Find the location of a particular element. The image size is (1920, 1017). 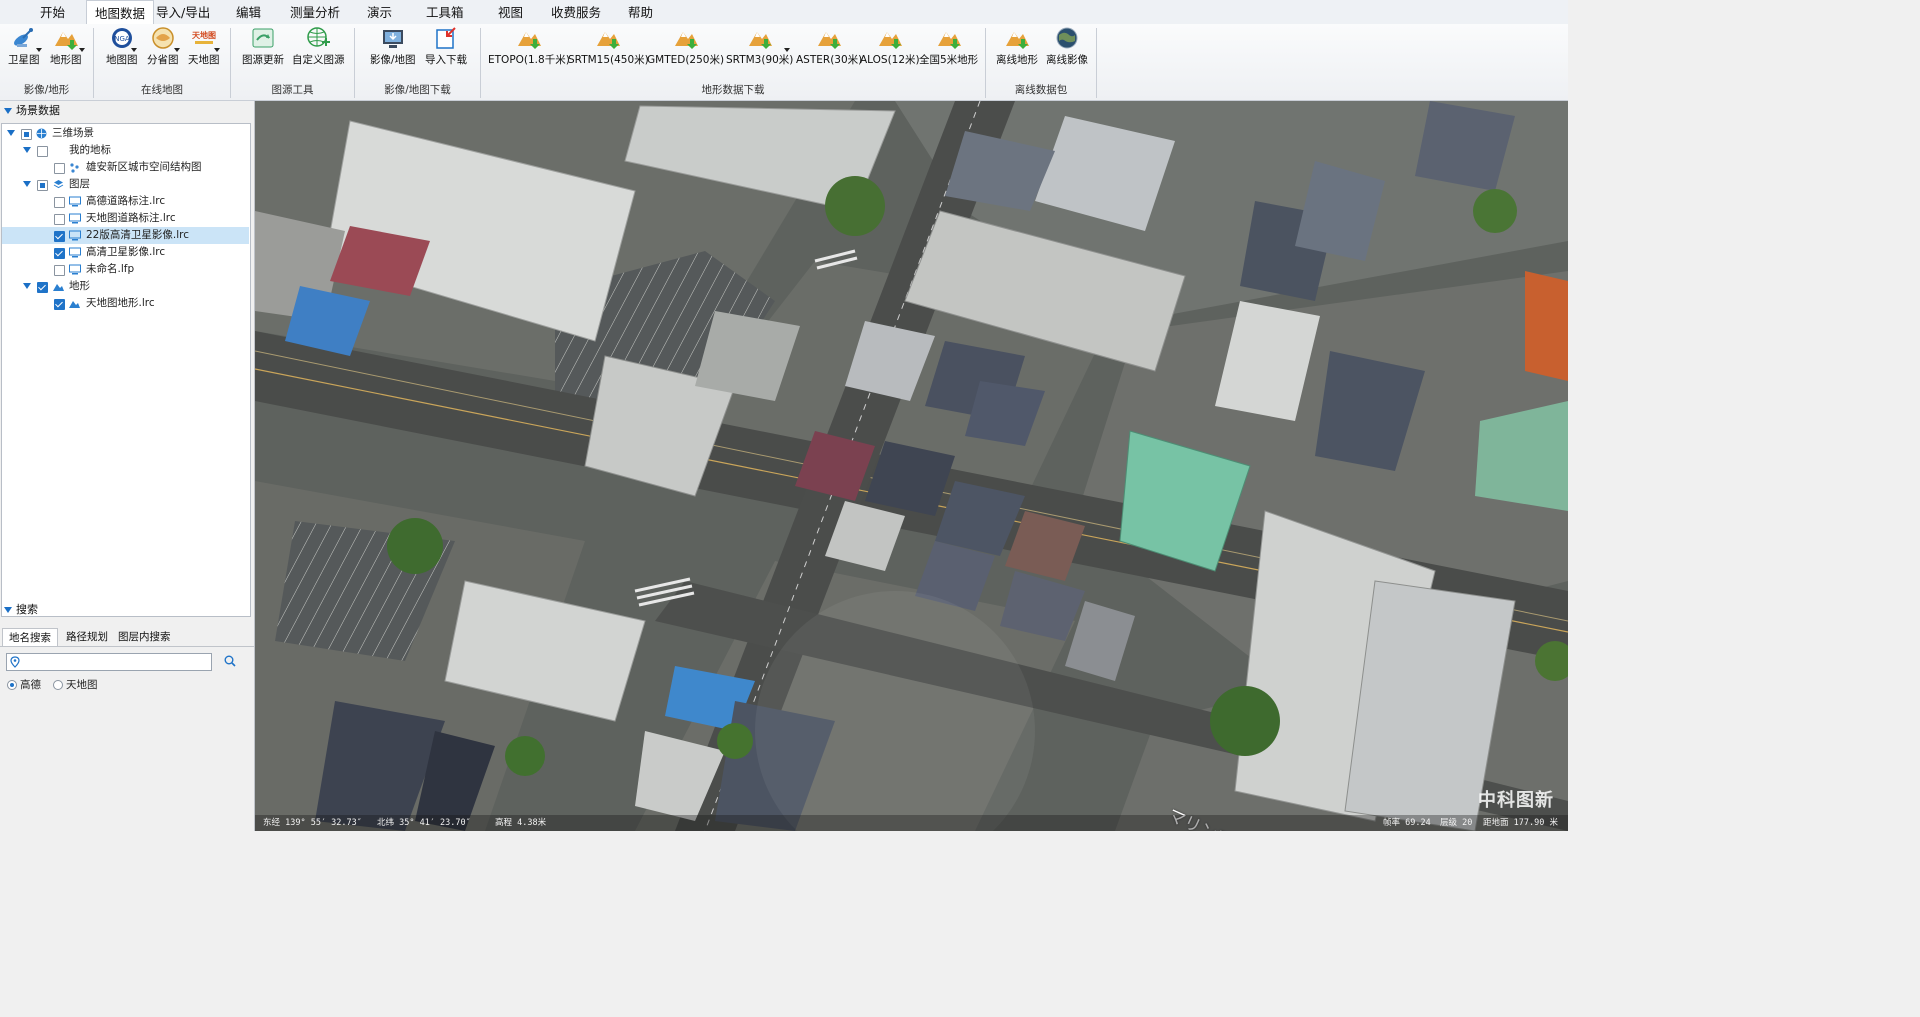

tree-item-layers: 图层 is located at coordinates (125, 184).